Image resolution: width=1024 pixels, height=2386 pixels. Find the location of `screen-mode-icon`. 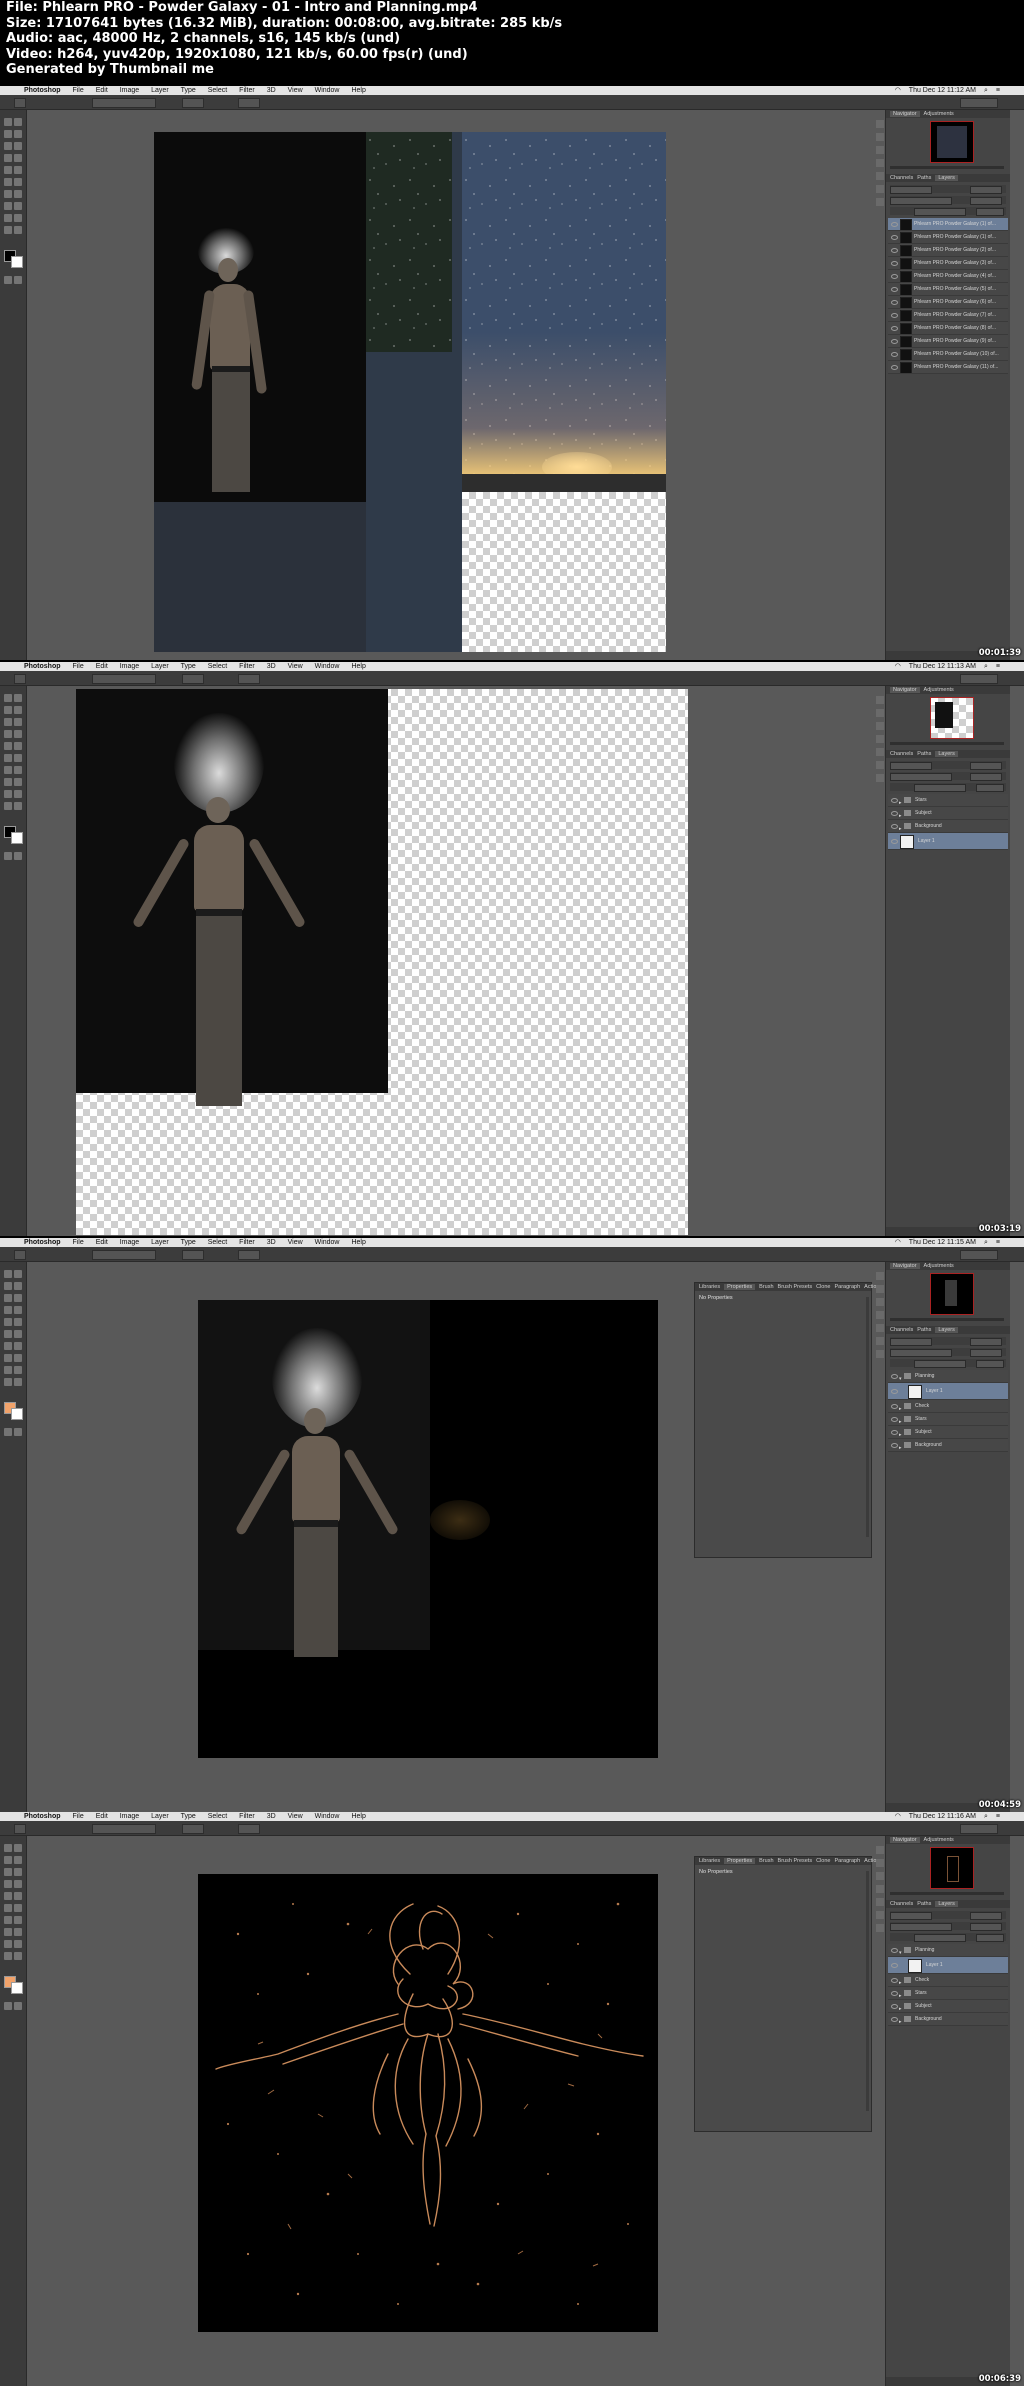

screen-mode-icon is located at coordinates (18, 856).